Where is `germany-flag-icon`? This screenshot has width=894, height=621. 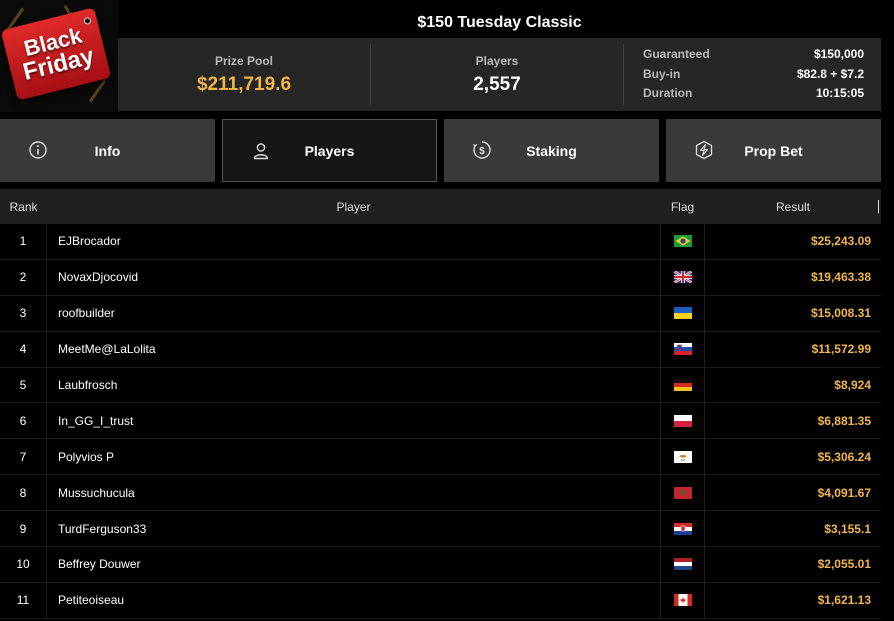
germany-flag-icon is located at coordinates (682, 385).